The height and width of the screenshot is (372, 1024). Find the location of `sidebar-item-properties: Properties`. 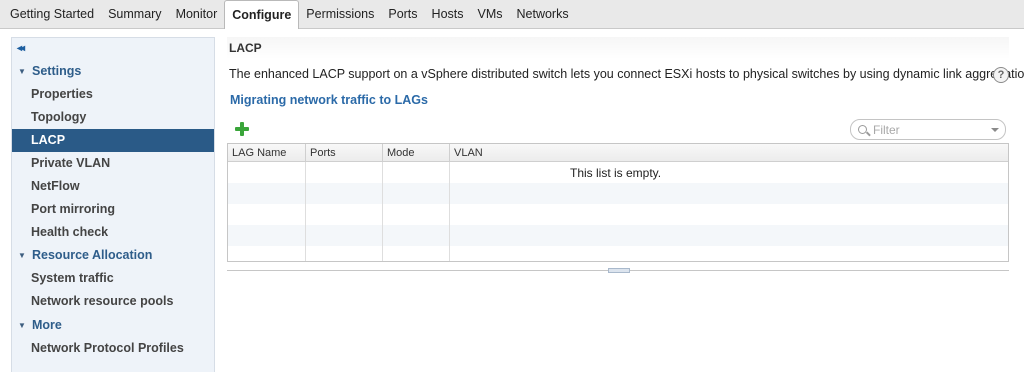

sidebar-item-properties: Properties is located at coordinates (113, 94).